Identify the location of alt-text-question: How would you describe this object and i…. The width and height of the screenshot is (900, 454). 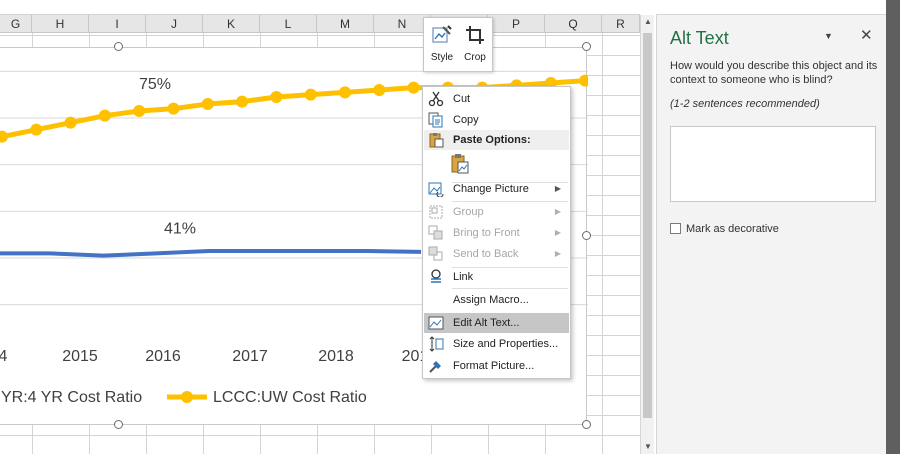
(774, 73).